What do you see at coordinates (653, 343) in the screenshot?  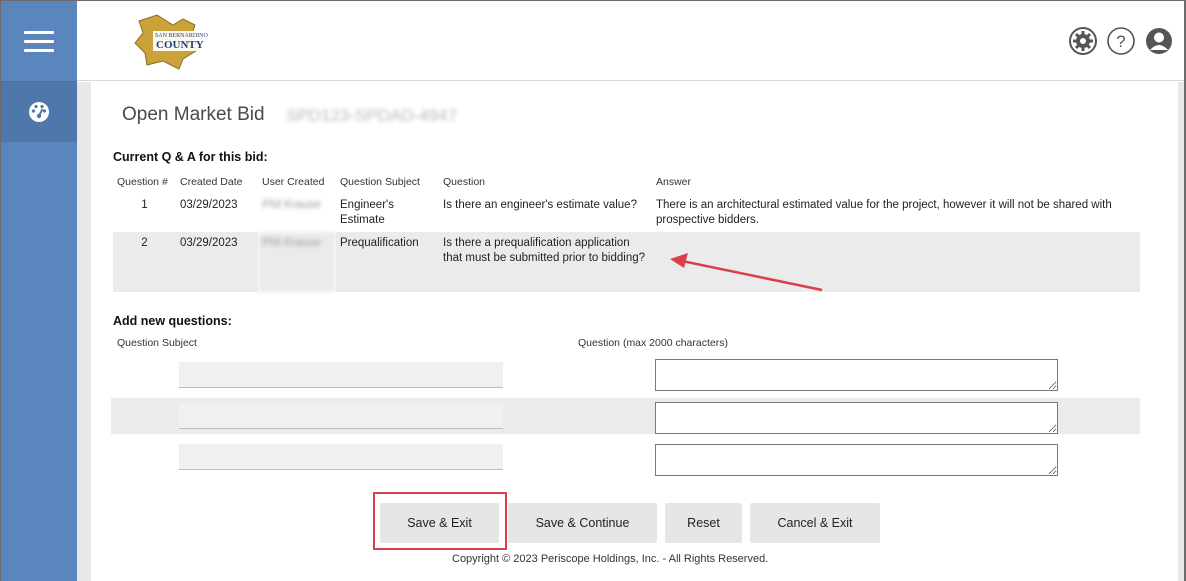 I see `label-question: Question (max 2000 characters)` at bounding box center [653, 343].